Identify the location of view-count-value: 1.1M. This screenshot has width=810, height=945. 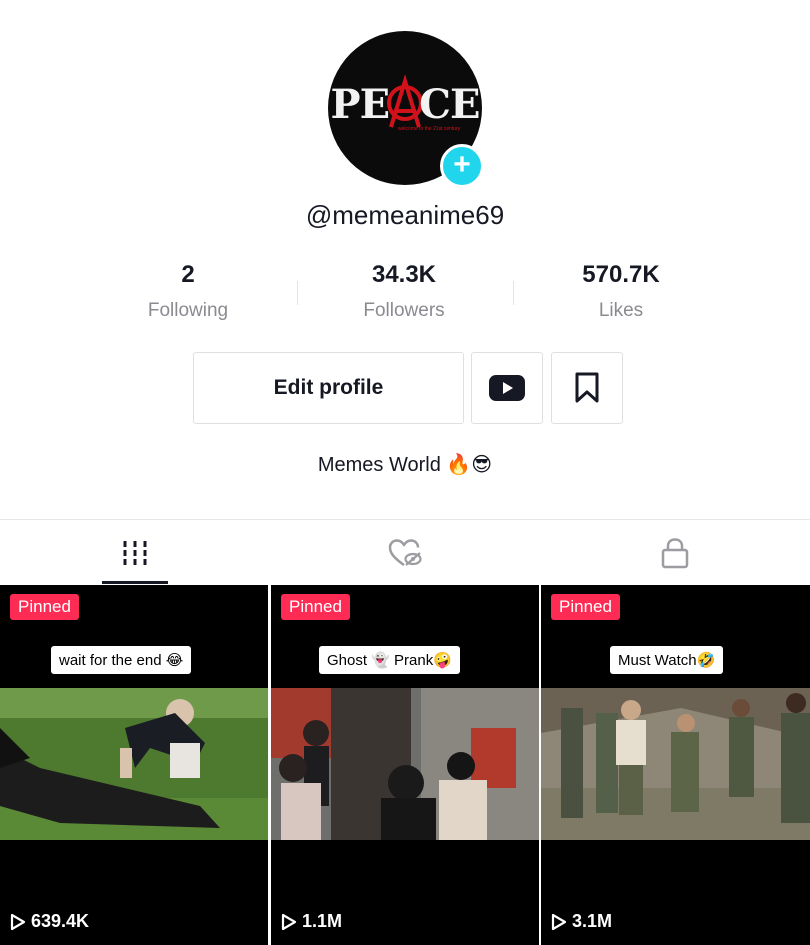
(322, 921).